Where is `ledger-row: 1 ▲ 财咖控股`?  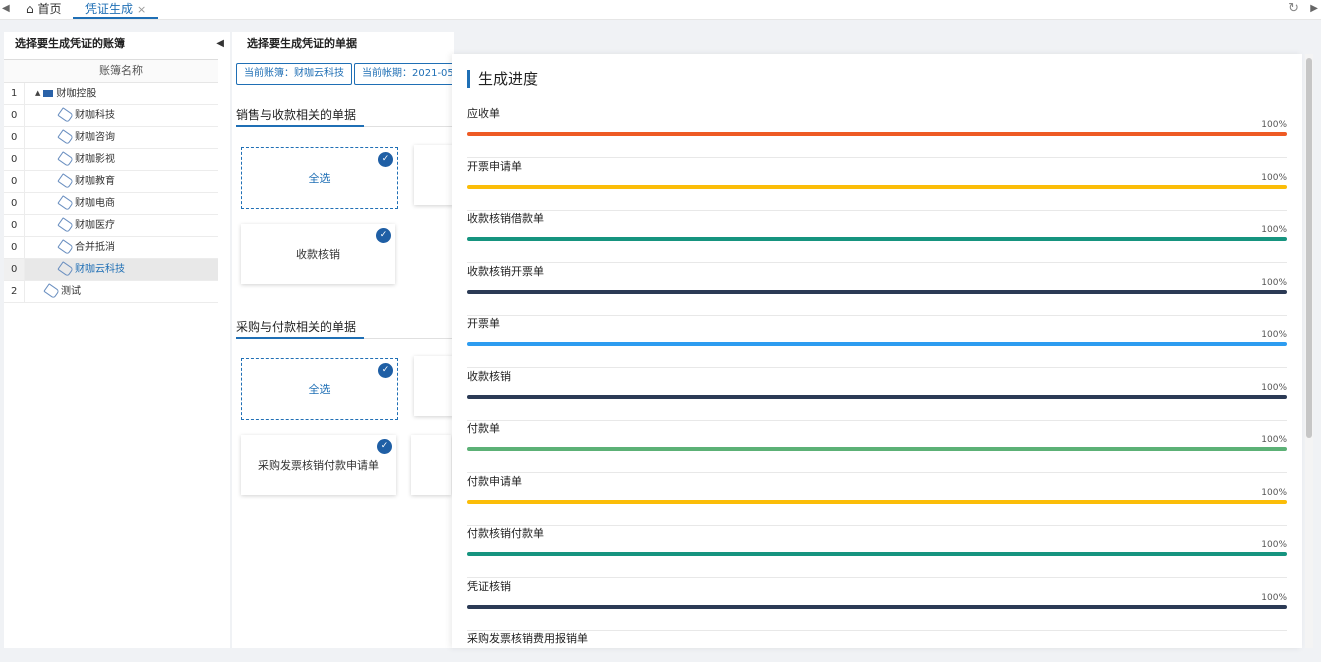 ledger-row: 1 ▲ 财咖控股 is located at coordinates (111, 94).